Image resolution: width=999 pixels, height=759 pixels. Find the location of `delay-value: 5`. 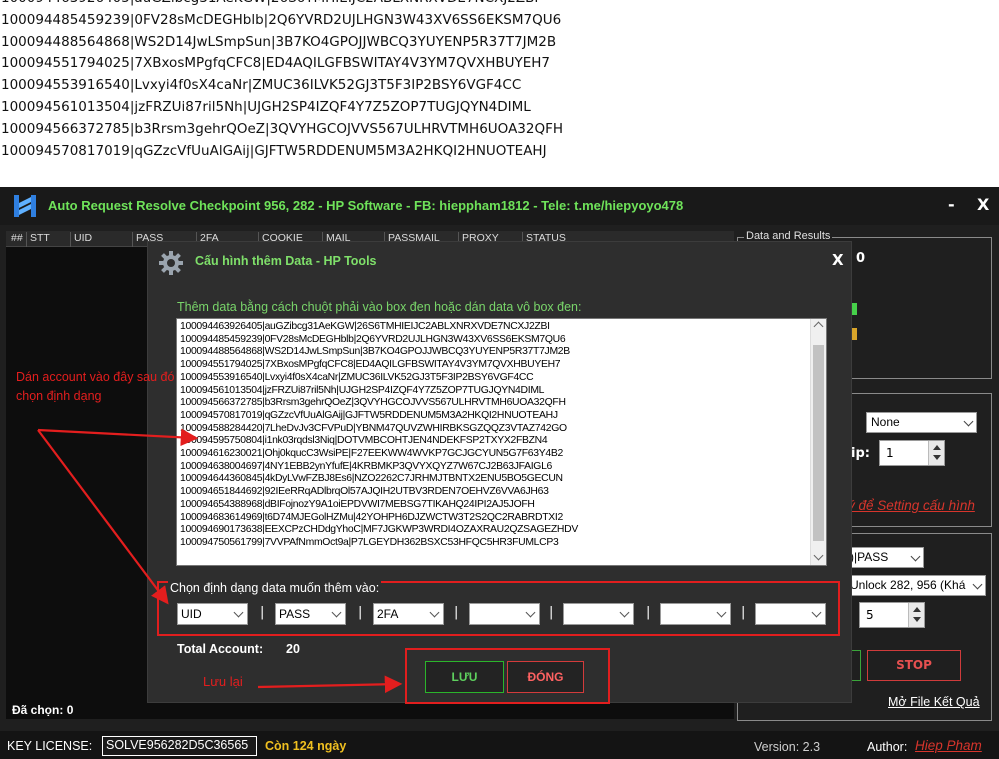

delay-value: 5 is located at coordinates (870, 615).